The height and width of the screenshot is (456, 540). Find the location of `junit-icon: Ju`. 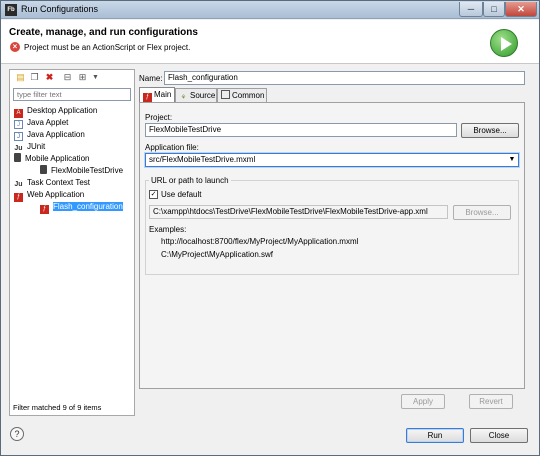

junit-icon: Ju is located at coordinates (18, 148).